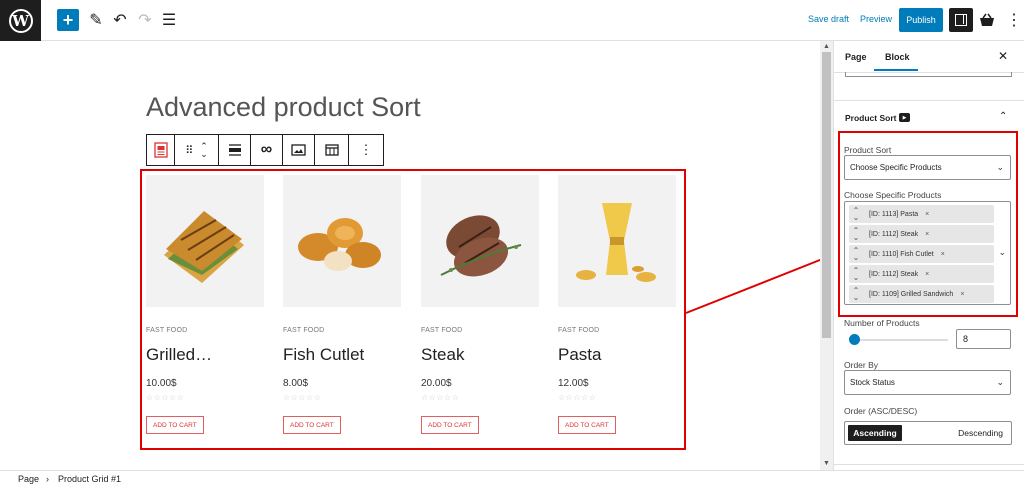  What do you see at coordinates (928, 74) in the screenshot?
I see `previous-control-edge` at bounding box center [928, 74].